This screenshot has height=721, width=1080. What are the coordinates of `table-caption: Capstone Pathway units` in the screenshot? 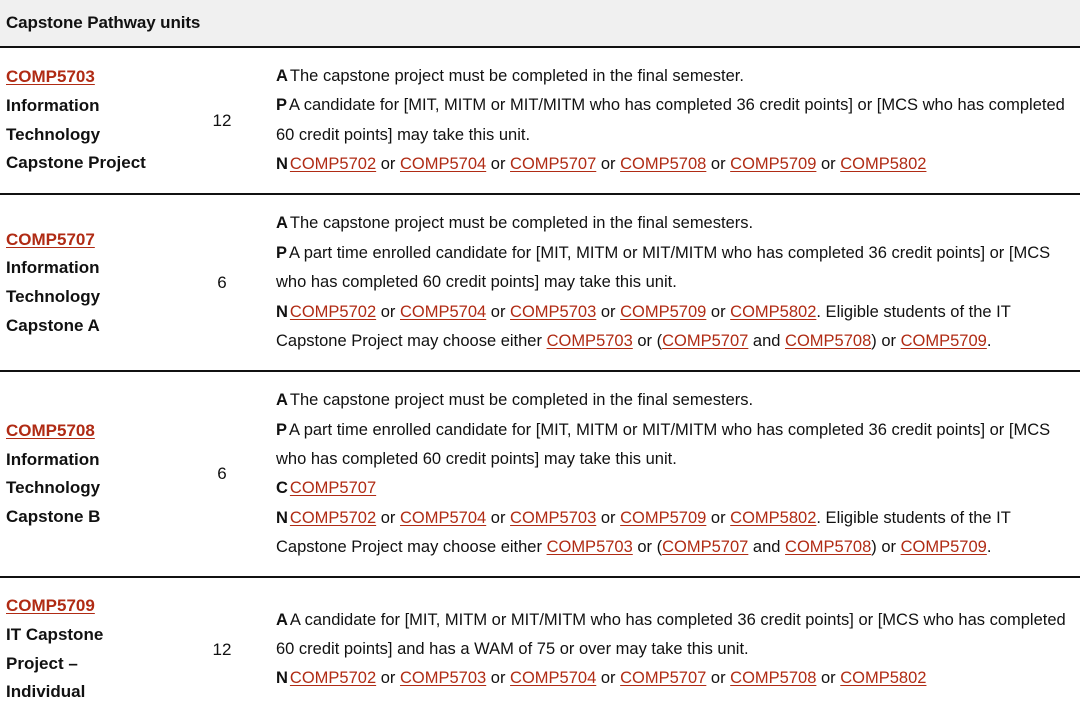 It's located at (540, 24).